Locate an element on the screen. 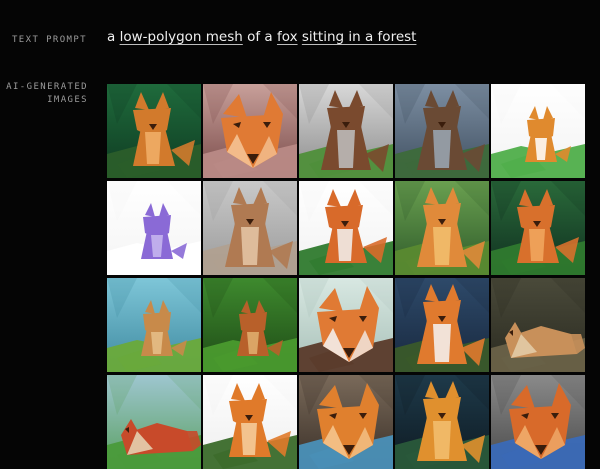  prompt-term-fox: fox is located at coordinates (287, 37).